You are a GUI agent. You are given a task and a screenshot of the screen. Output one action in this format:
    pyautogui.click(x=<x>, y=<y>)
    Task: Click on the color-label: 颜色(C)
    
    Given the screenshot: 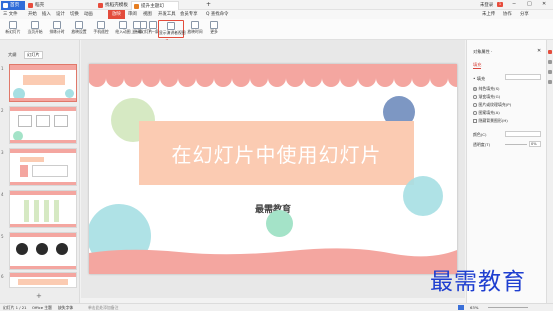 What is the action you would take?
    pyautogui.click(x=480, y=134)
    